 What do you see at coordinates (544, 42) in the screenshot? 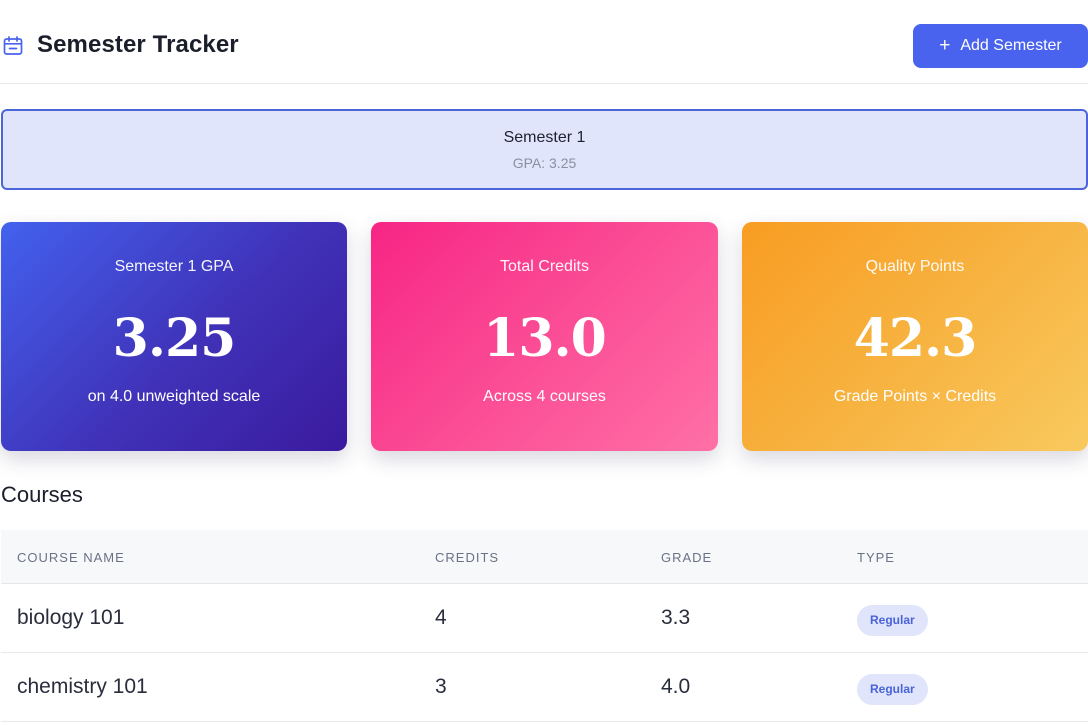
I see `page-header: Semester Tracker + Add Semester` at bounding box center [544, 42].